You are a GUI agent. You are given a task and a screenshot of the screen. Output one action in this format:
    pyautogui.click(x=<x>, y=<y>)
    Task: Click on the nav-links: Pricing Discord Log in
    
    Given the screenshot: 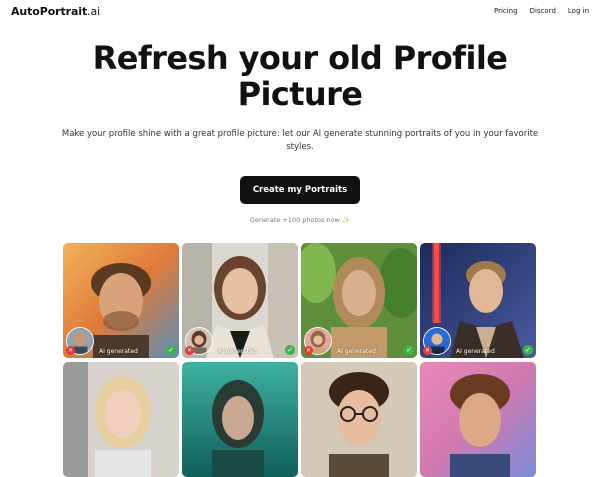 What is the action you would take?
    pyautogui.click(x=541, y=11)
    